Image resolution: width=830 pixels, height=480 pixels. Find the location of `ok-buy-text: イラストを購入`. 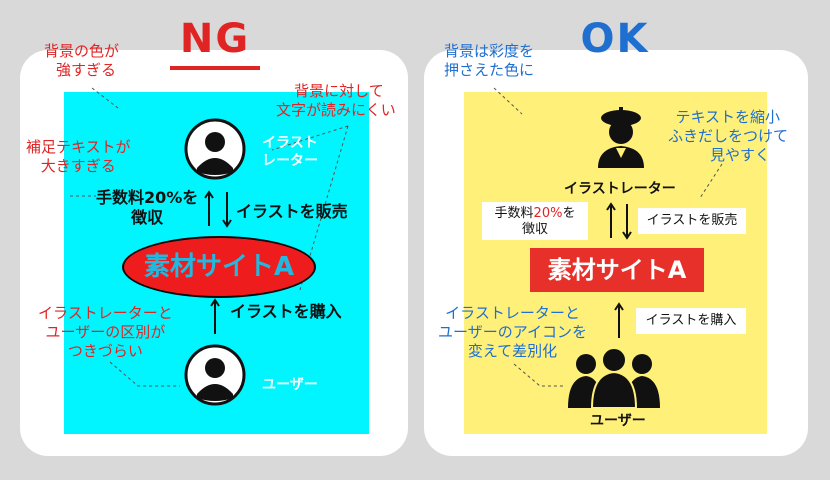

ok-buy-text: イラストを購入 is located at coordinates (691, 320).